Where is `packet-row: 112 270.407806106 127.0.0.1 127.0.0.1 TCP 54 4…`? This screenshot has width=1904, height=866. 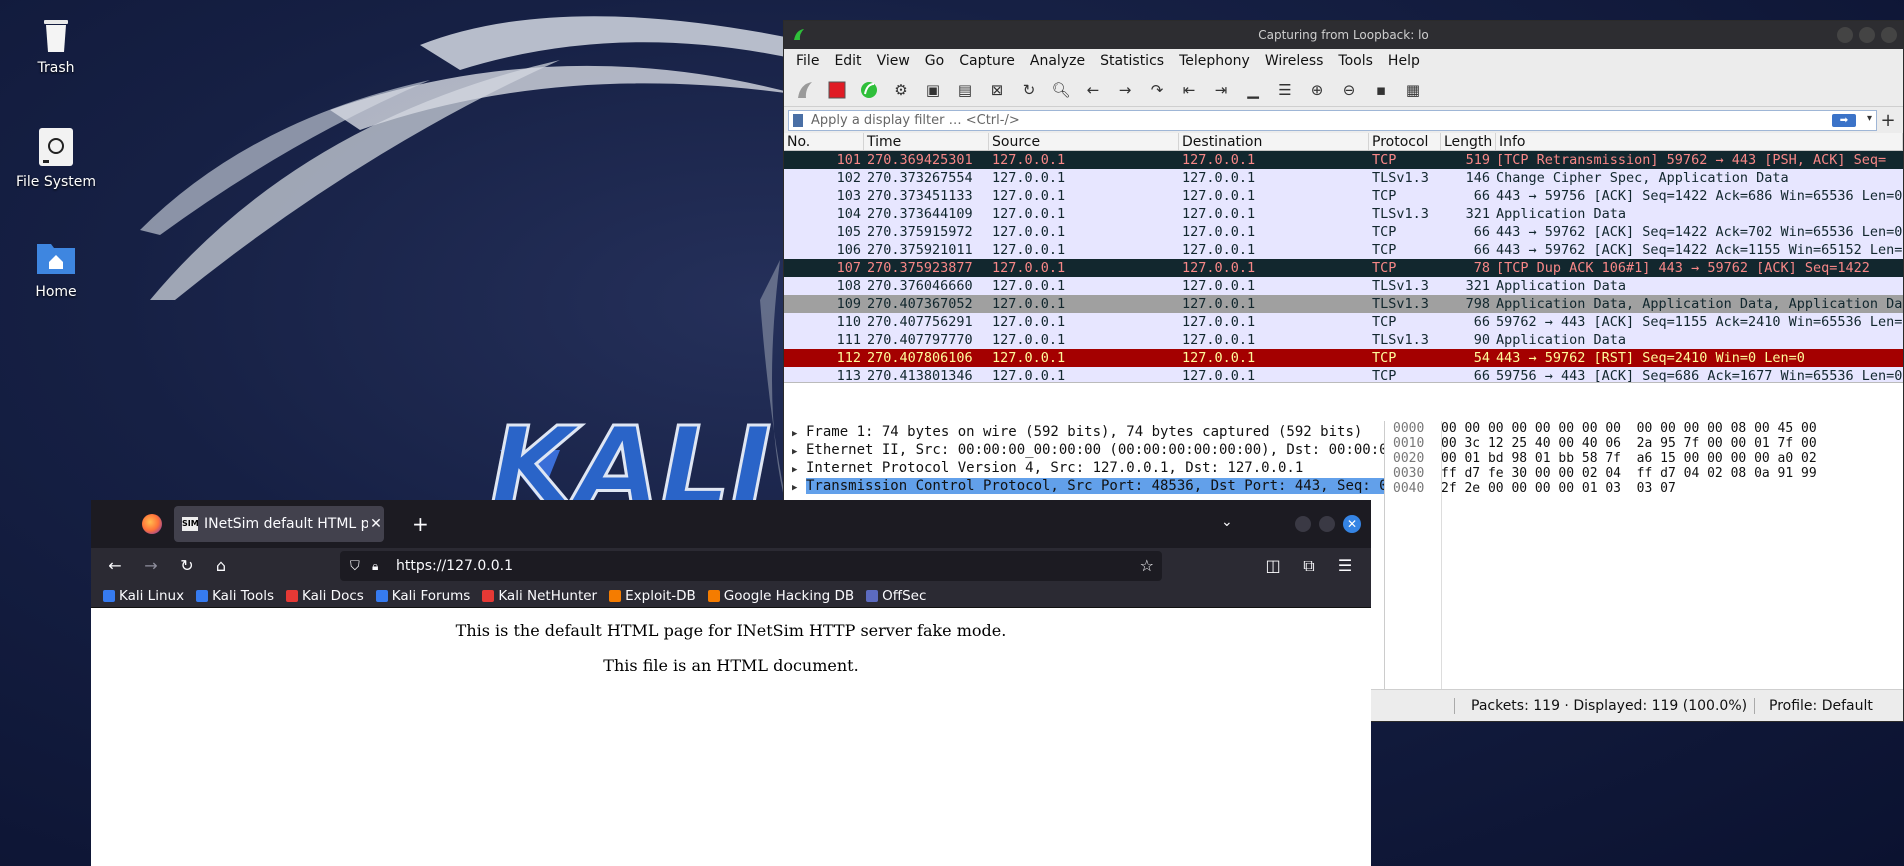
packet-row: 112 270.407806106 127.0.0.1 127.0.0.1 TCP 54 4… is located at coordinates (1343, 358).